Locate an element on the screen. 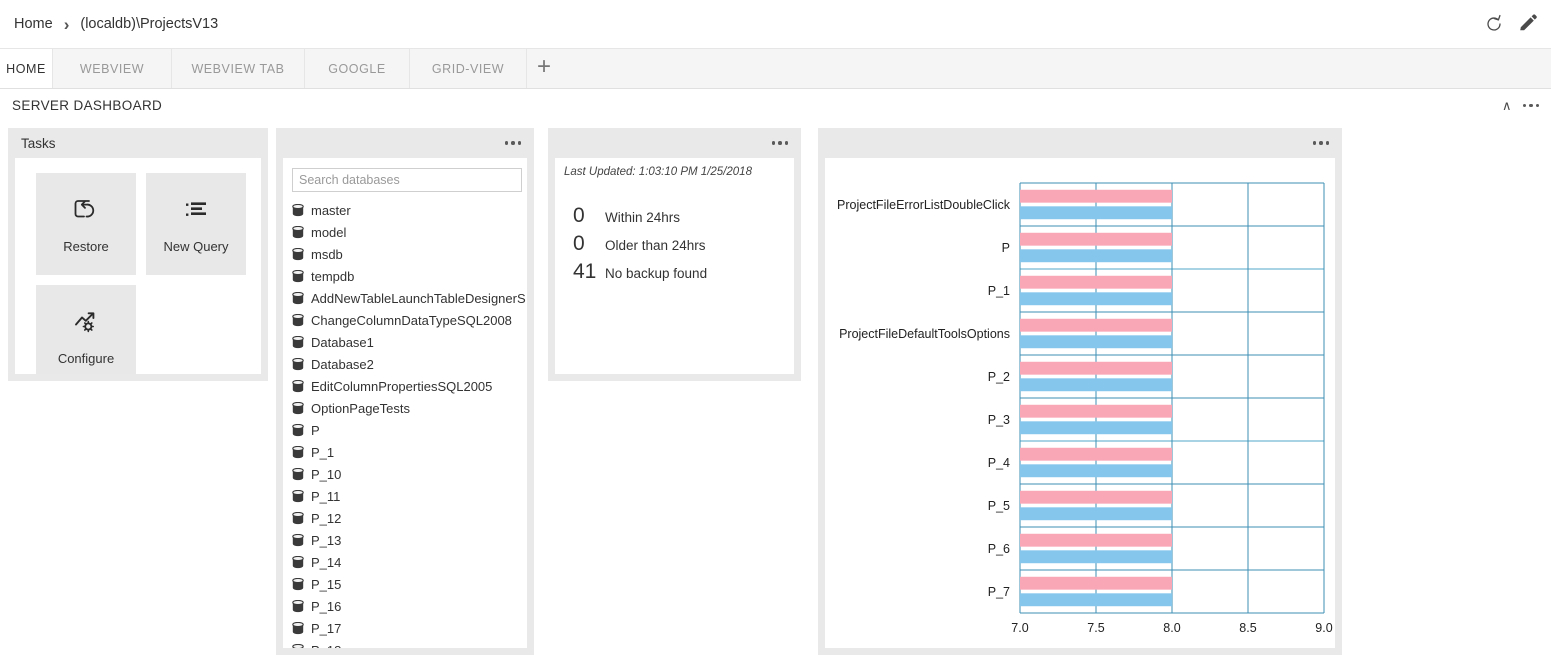 This screenshot has height=670, width=1551. database-name: P_15 is located at coordinates (326, 584).